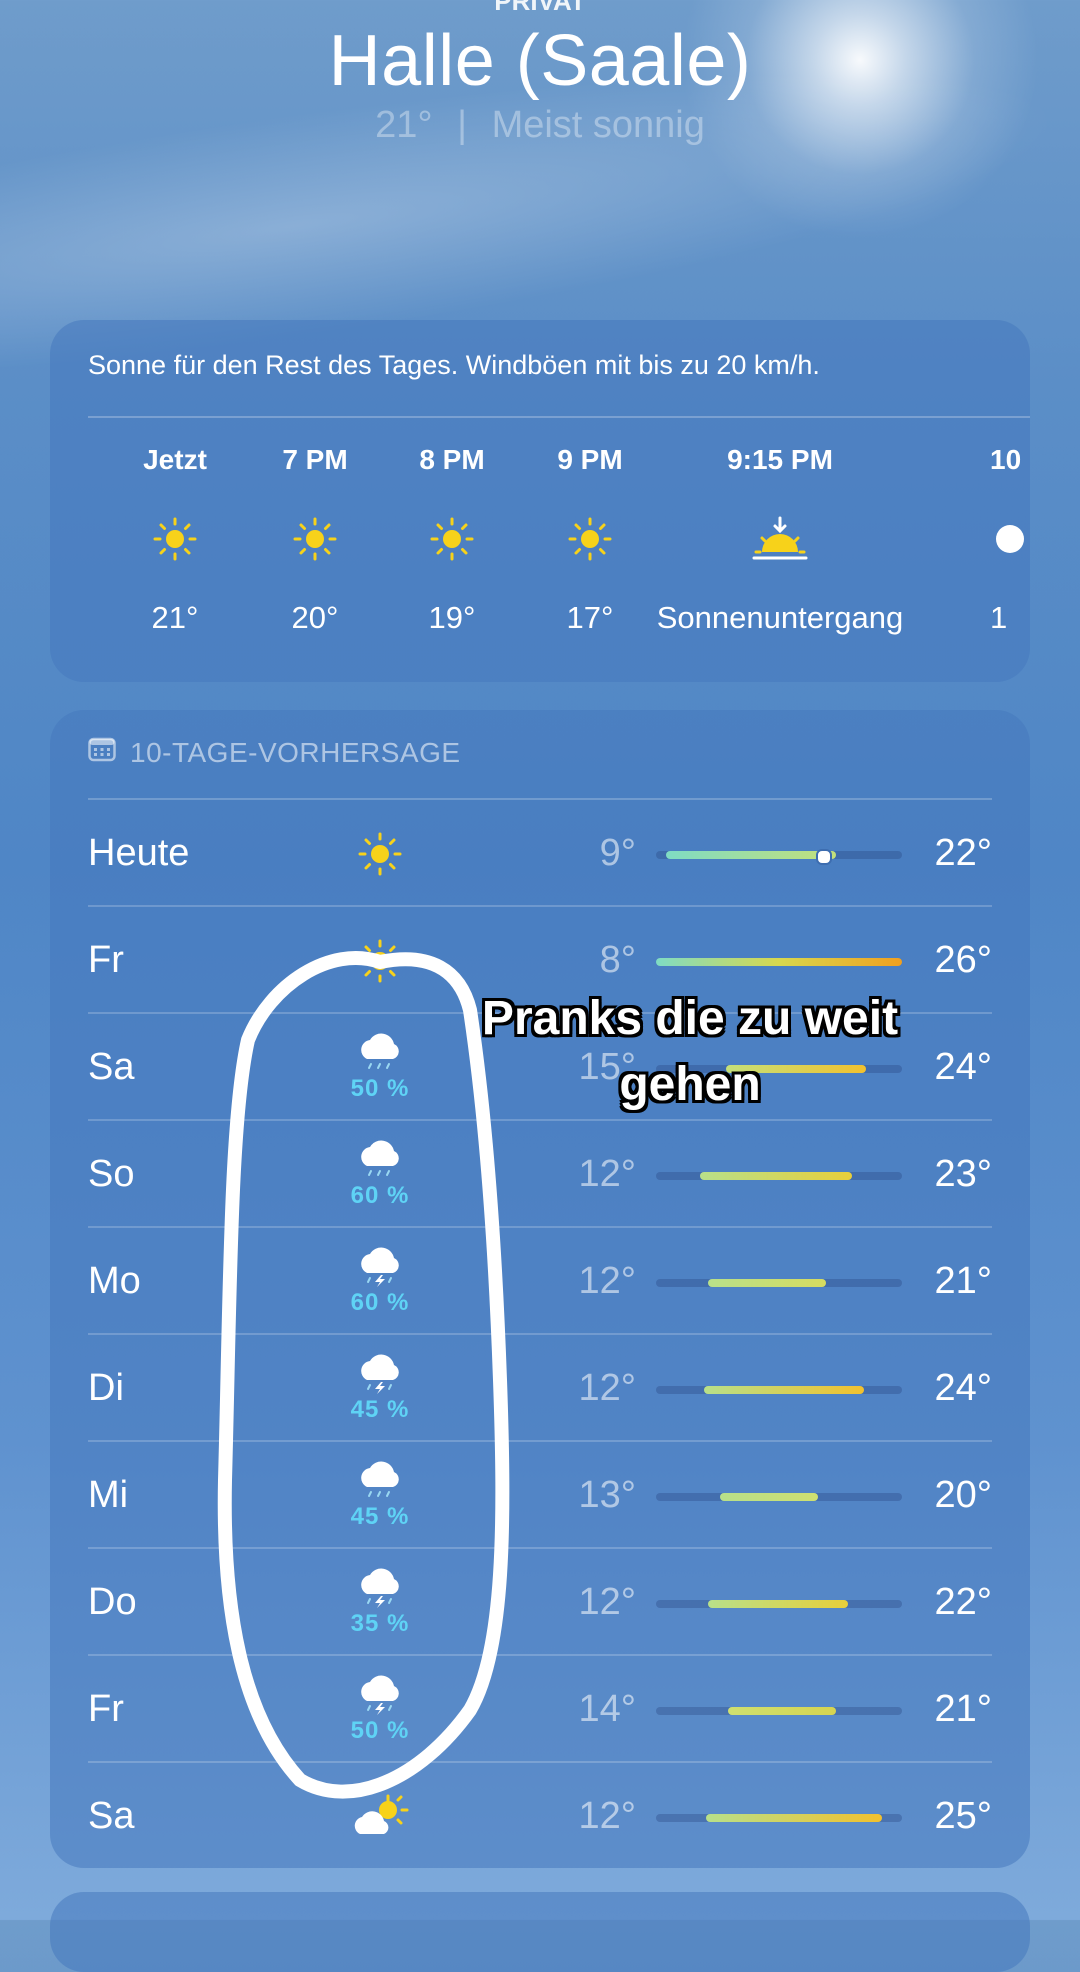 The image size is (1080, 1972). I want to click on caption-line-1: Pranks die zu weit, so click(690, 1018).